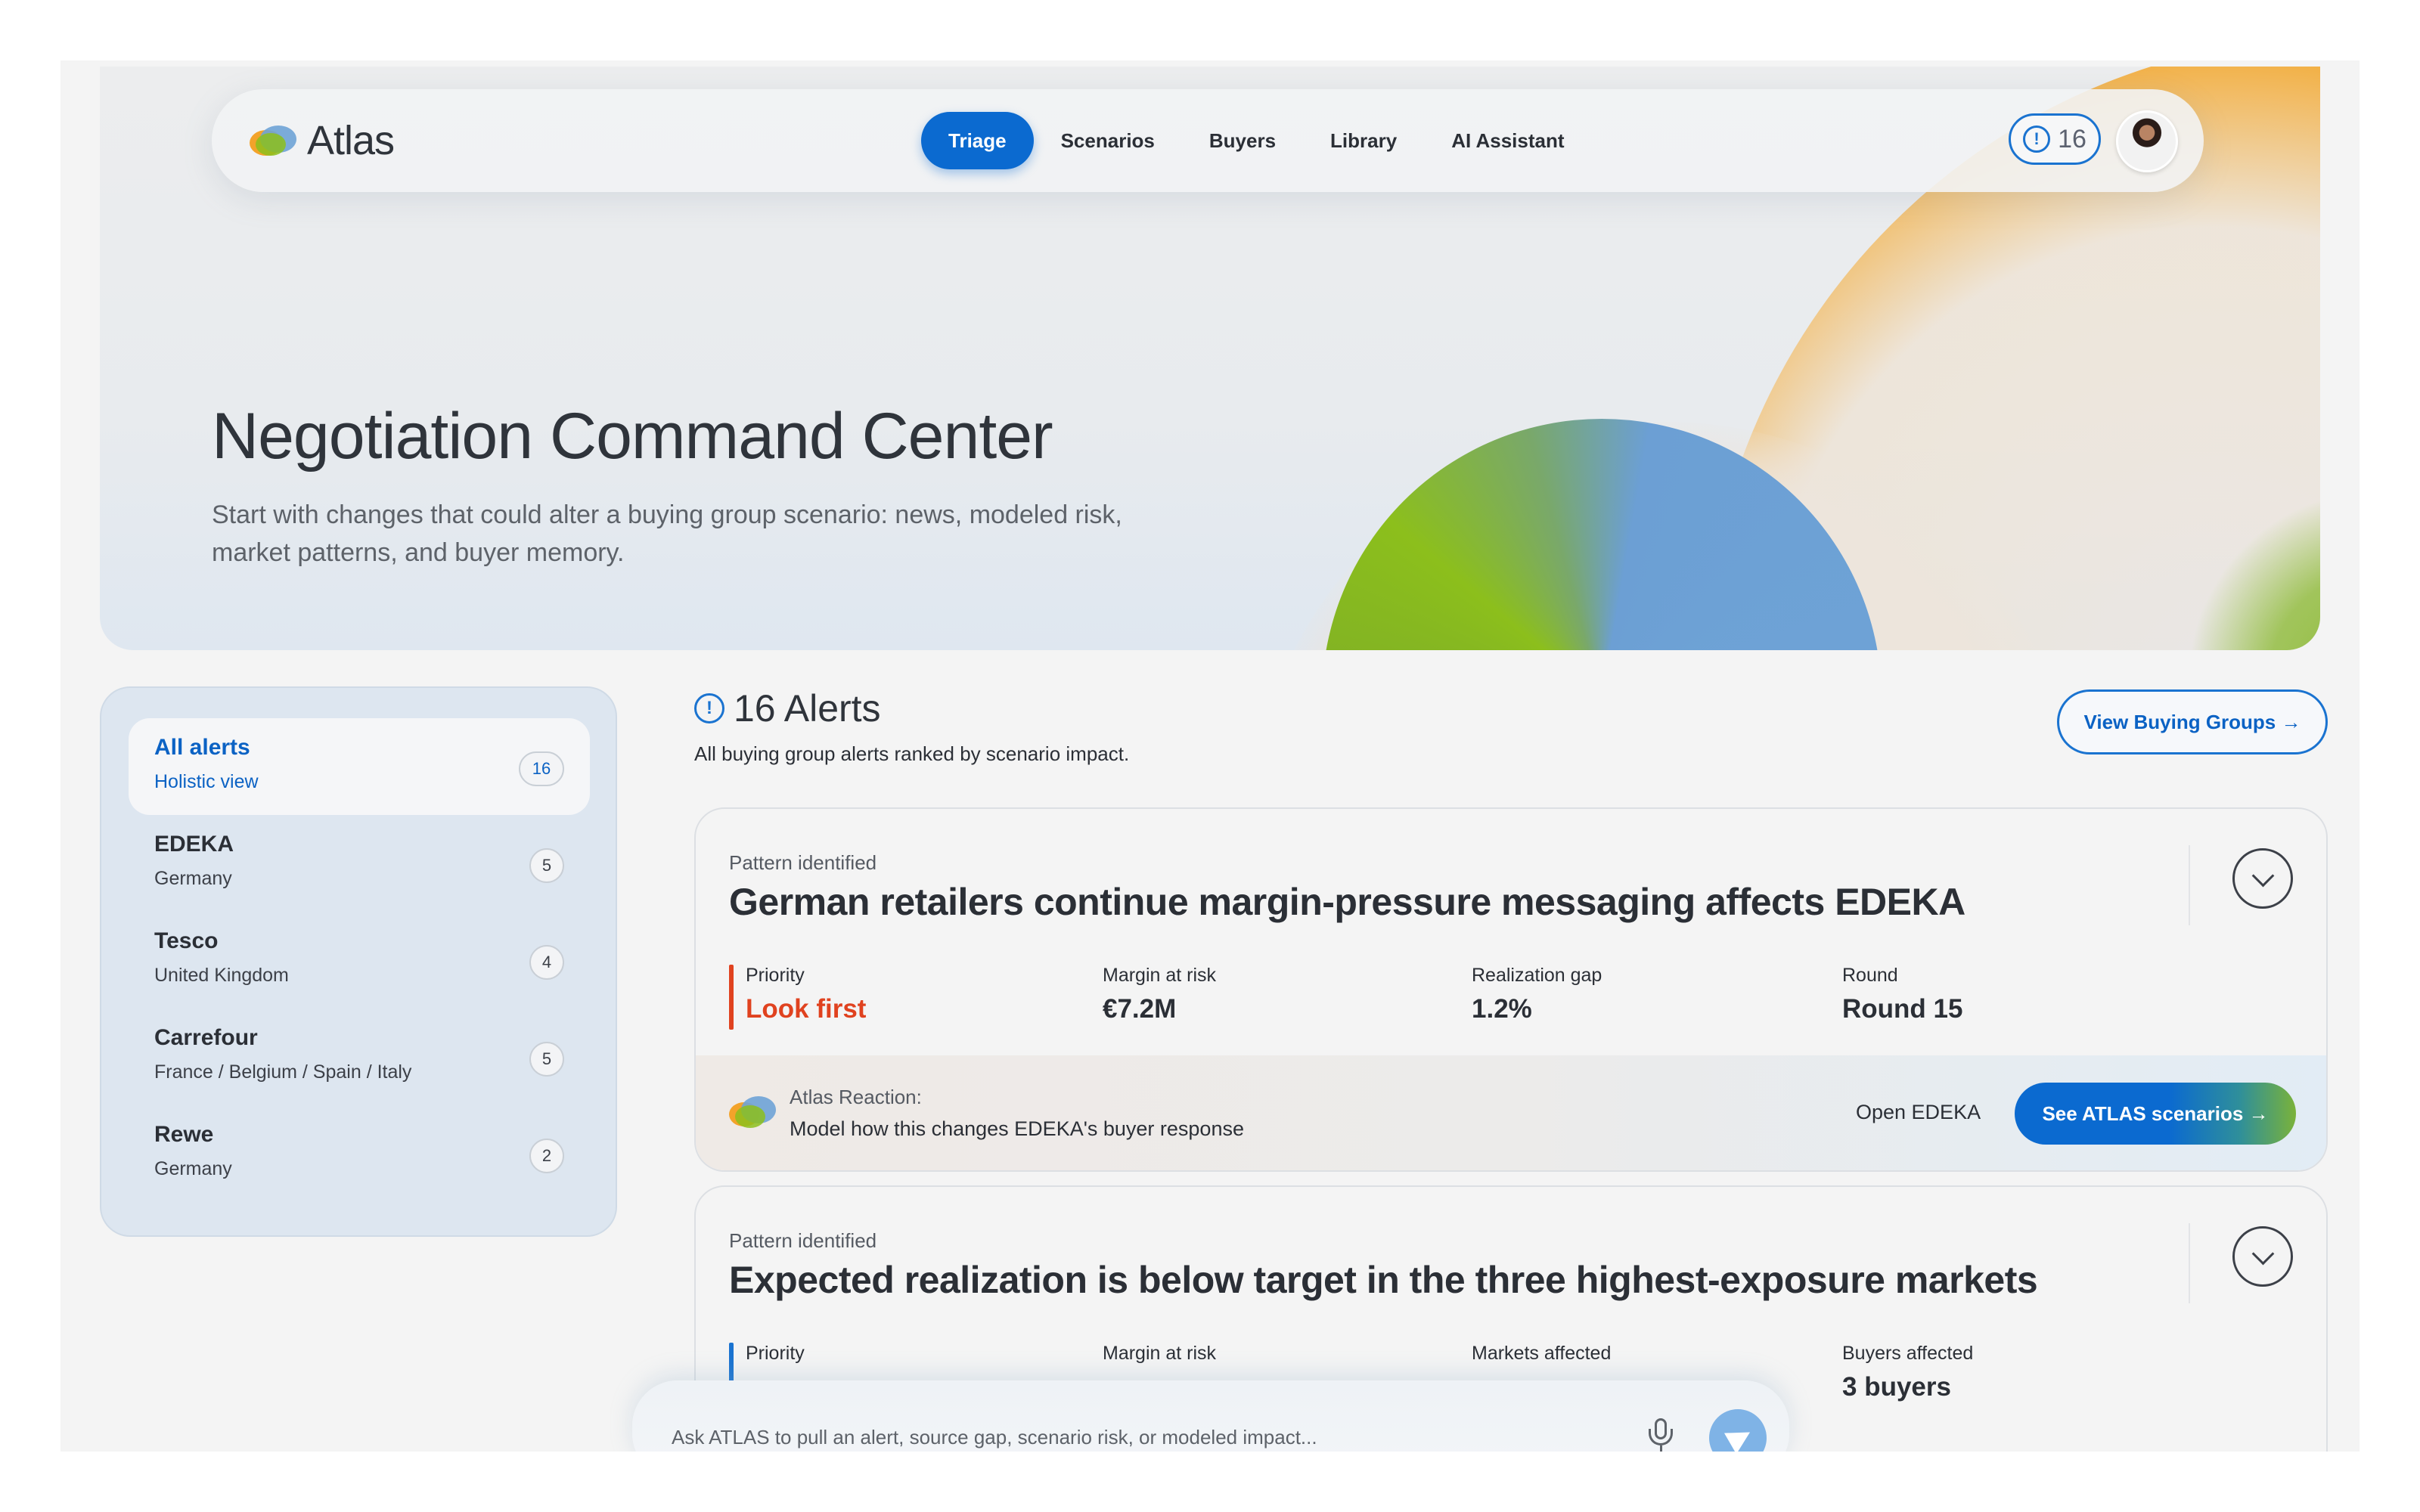 The width and height of the screenshot is (2420, 1512). I want to click on tab-library: Library, so click(1363, 140).